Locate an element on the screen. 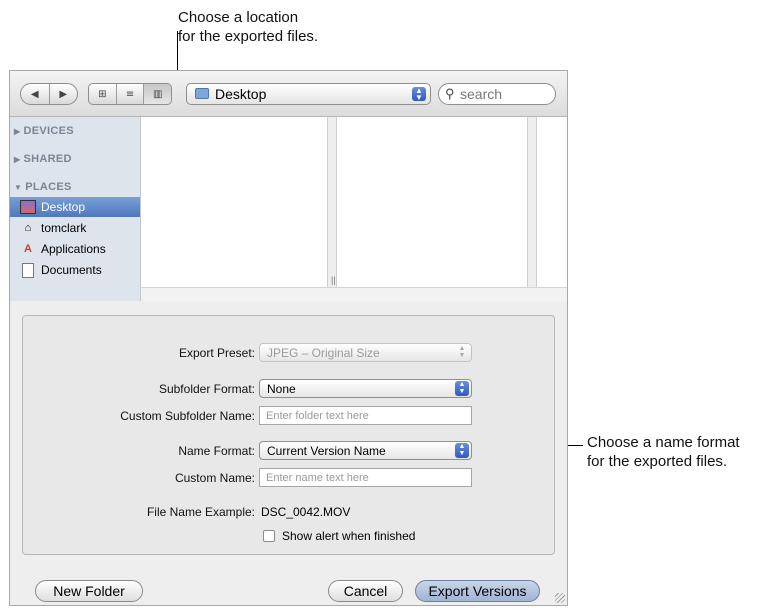 This screenshot has height=612, width=784. column-view-button: ▥ is located at coordinates (157, 94).